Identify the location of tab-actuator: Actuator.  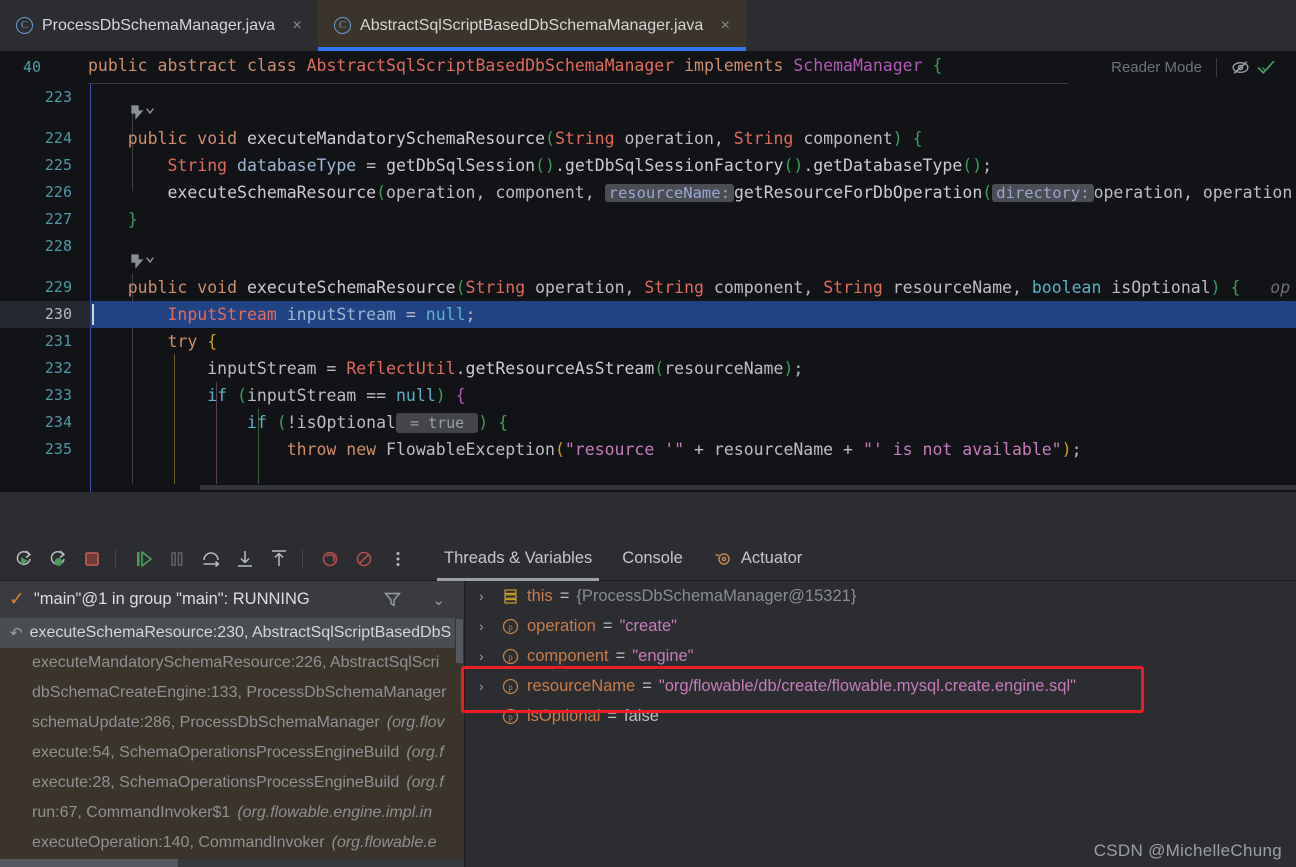
(757, 559).